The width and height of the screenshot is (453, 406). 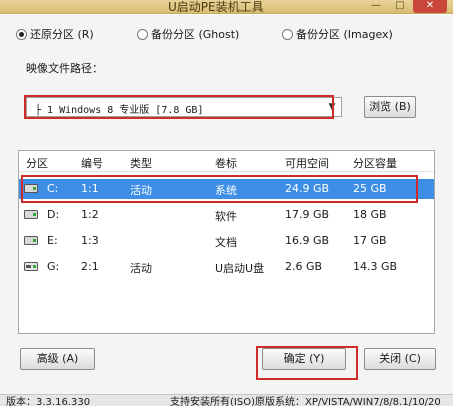 I want to click on advanced-button: 高级 (A), so click(x=57, y=359).